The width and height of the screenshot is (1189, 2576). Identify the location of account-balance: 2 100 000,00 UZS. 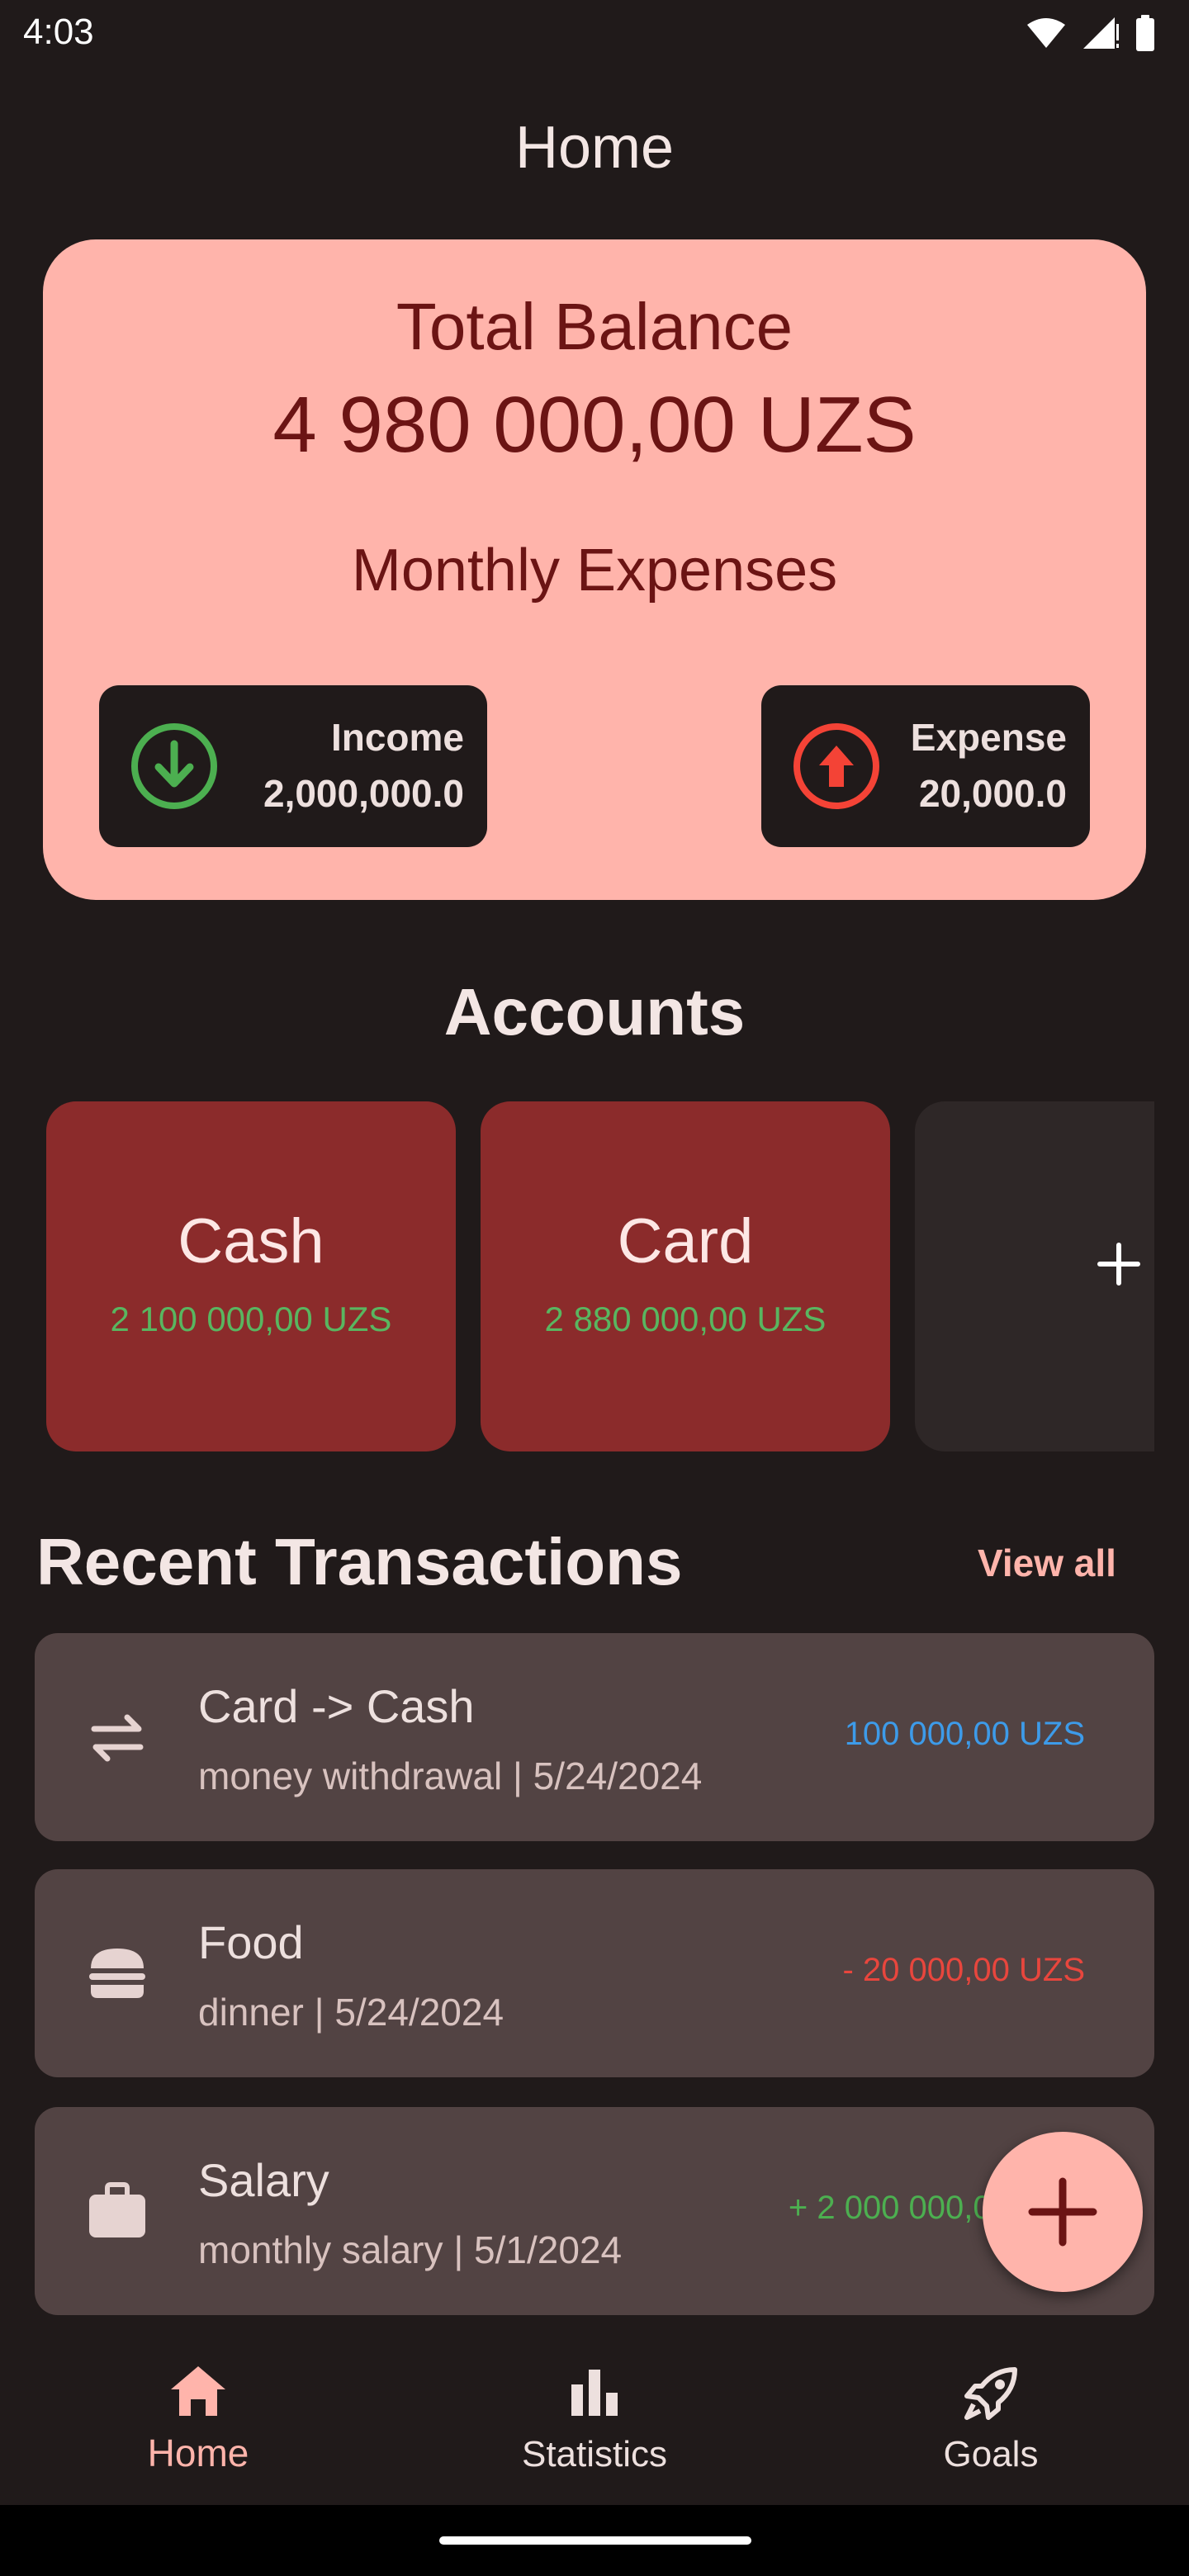
(251, 1319).